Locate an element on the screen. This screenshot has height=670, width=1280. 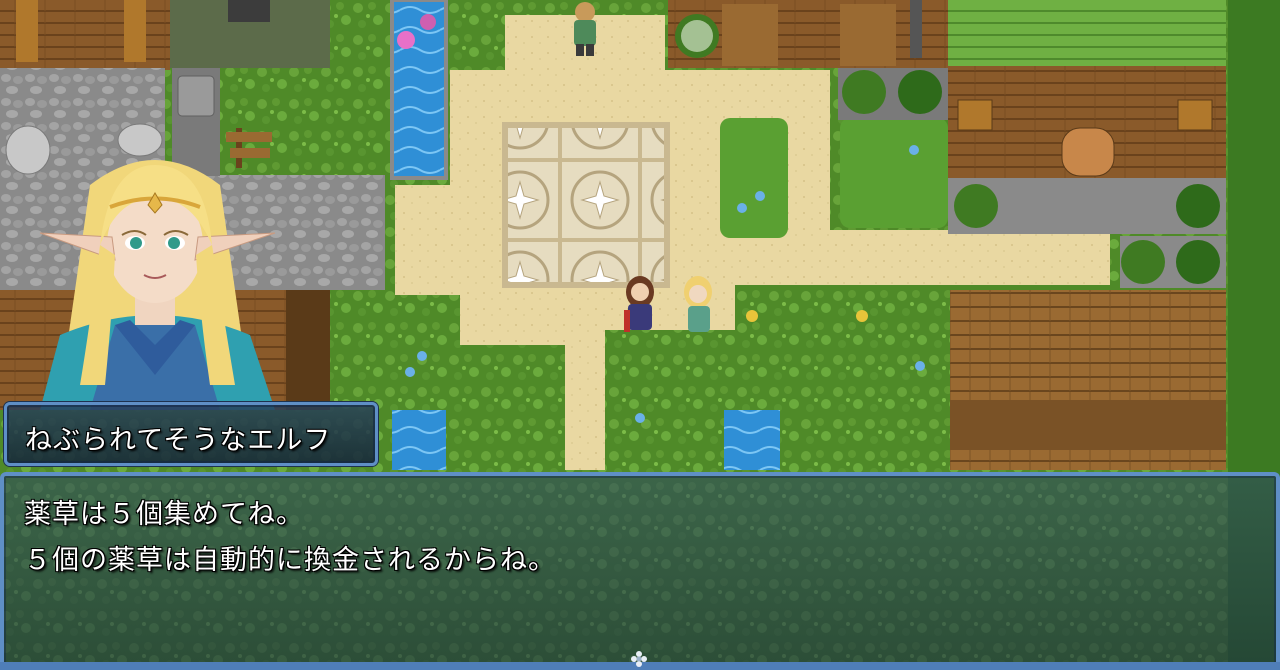
flower-cursor-icon is located at coordinates (639, 659).